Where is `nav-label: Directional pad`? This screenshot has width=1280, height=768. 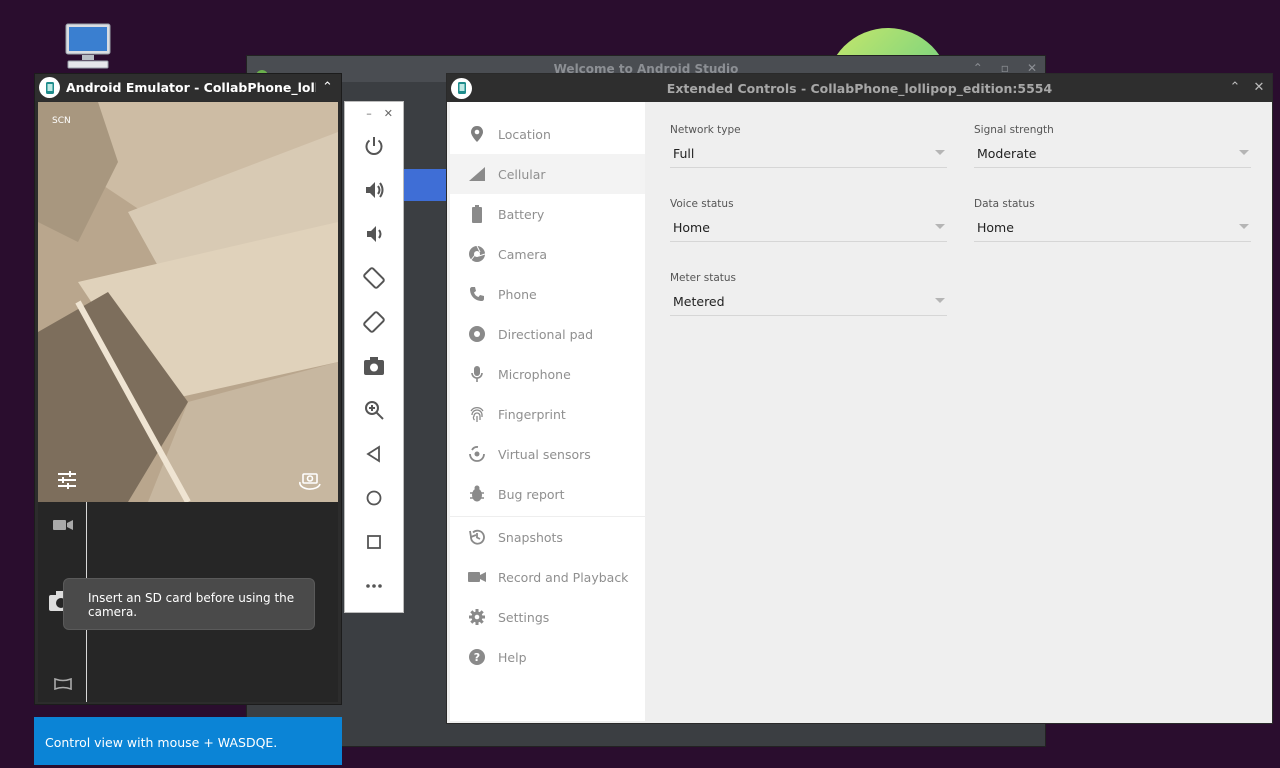
nav-label: Directional pad is located at coordinates (546, 334).